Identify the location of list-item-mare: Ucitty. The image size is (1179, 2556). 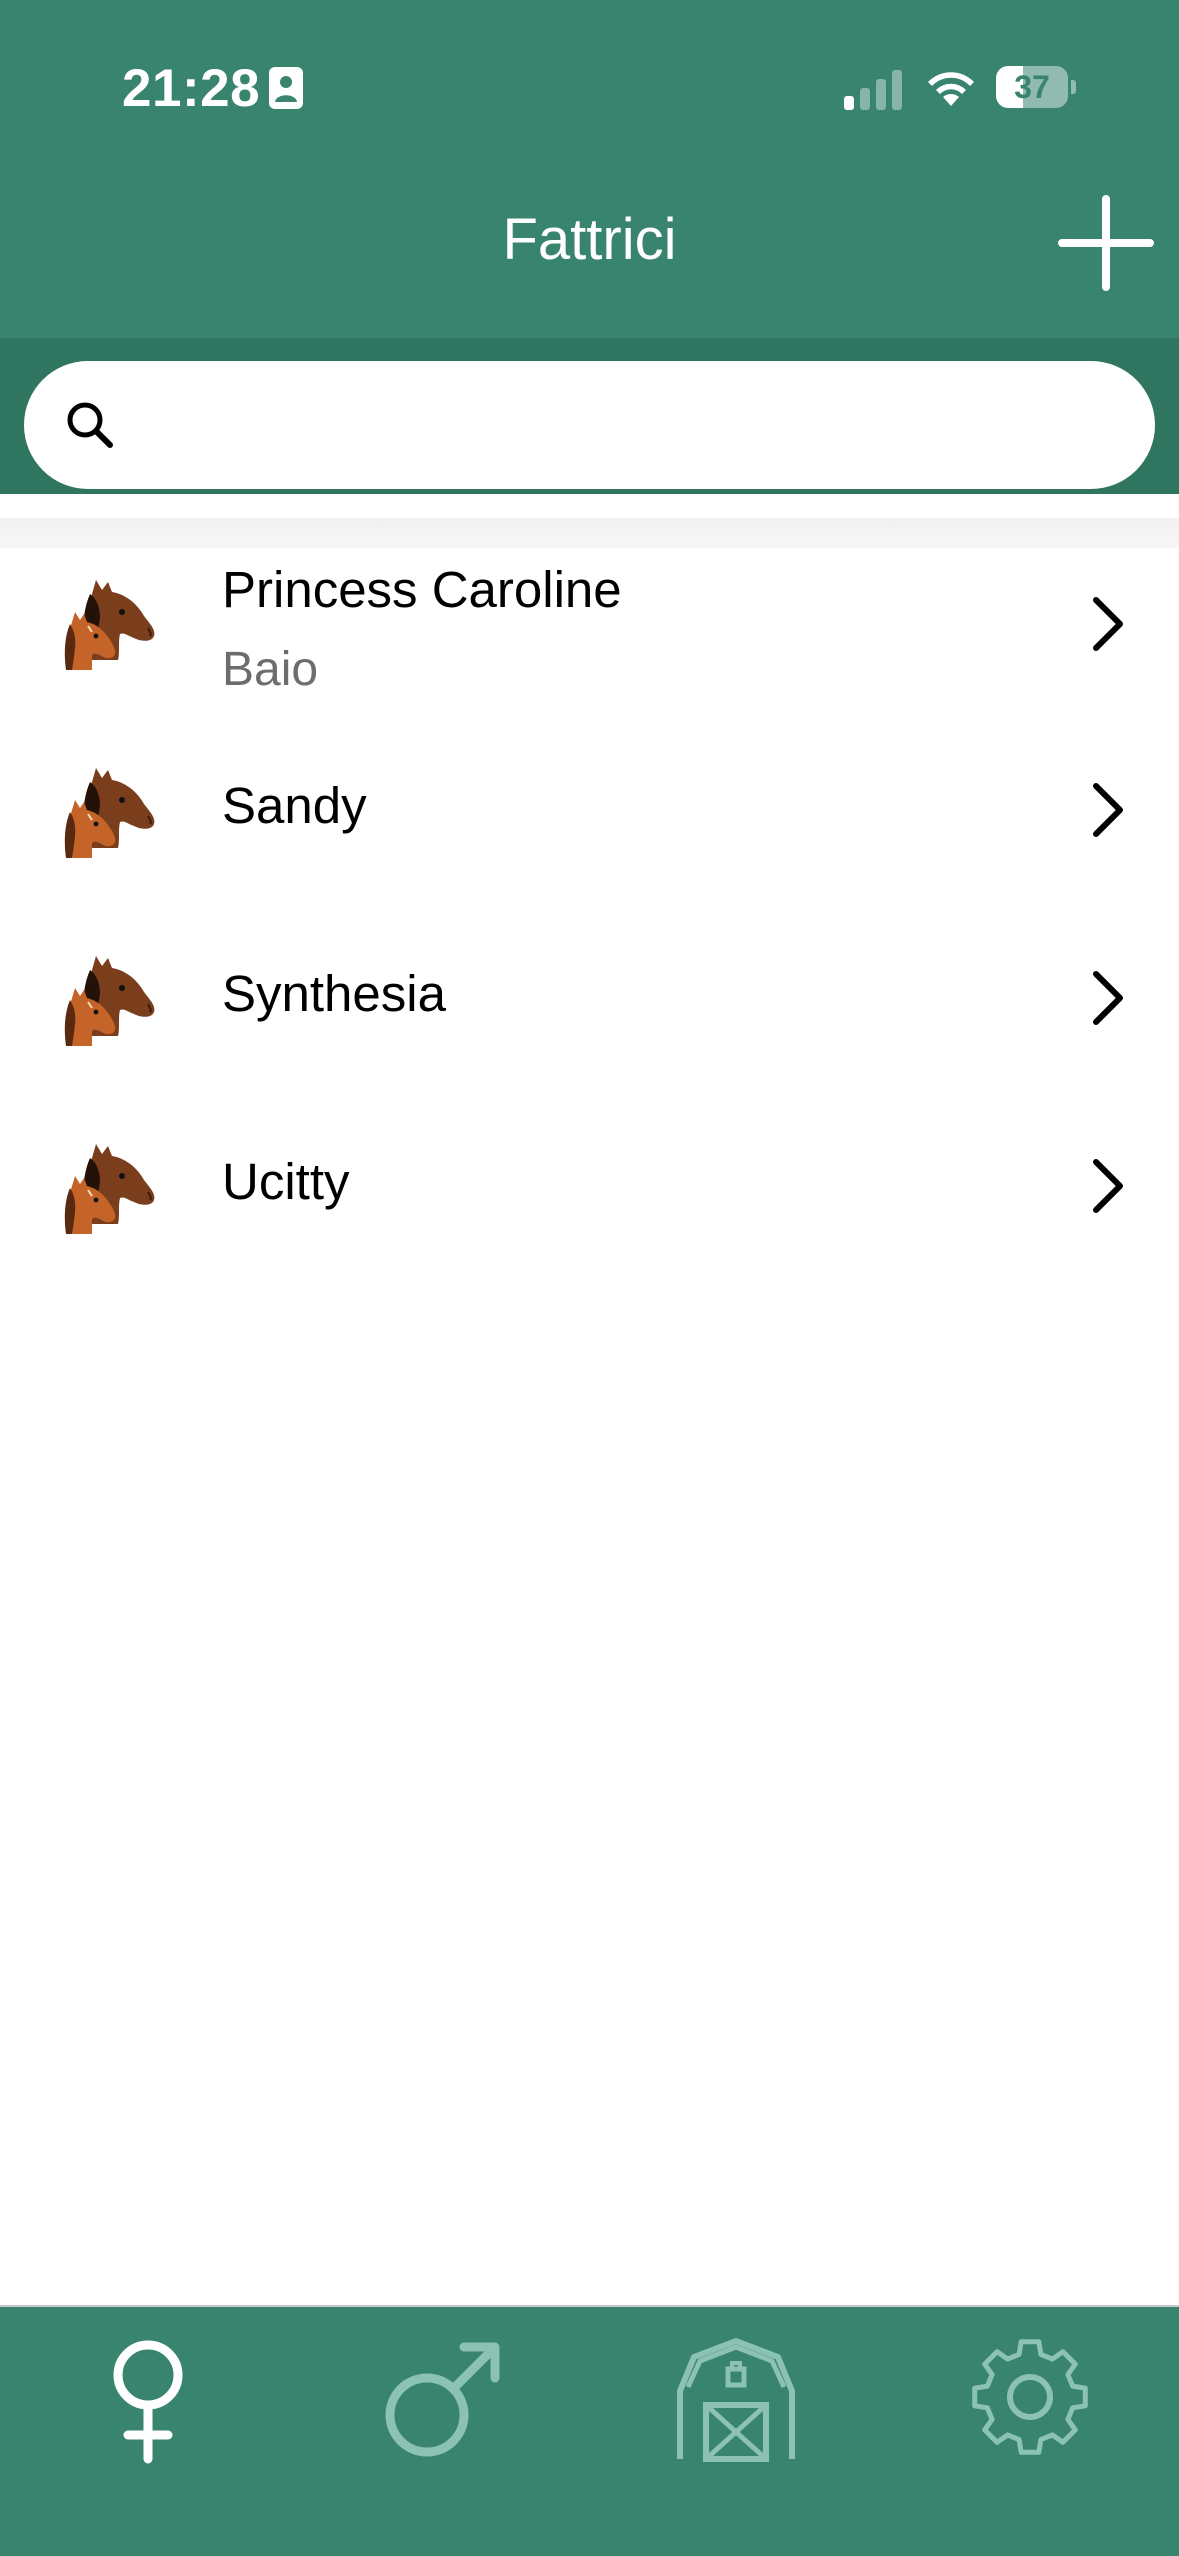
(589, 1206).